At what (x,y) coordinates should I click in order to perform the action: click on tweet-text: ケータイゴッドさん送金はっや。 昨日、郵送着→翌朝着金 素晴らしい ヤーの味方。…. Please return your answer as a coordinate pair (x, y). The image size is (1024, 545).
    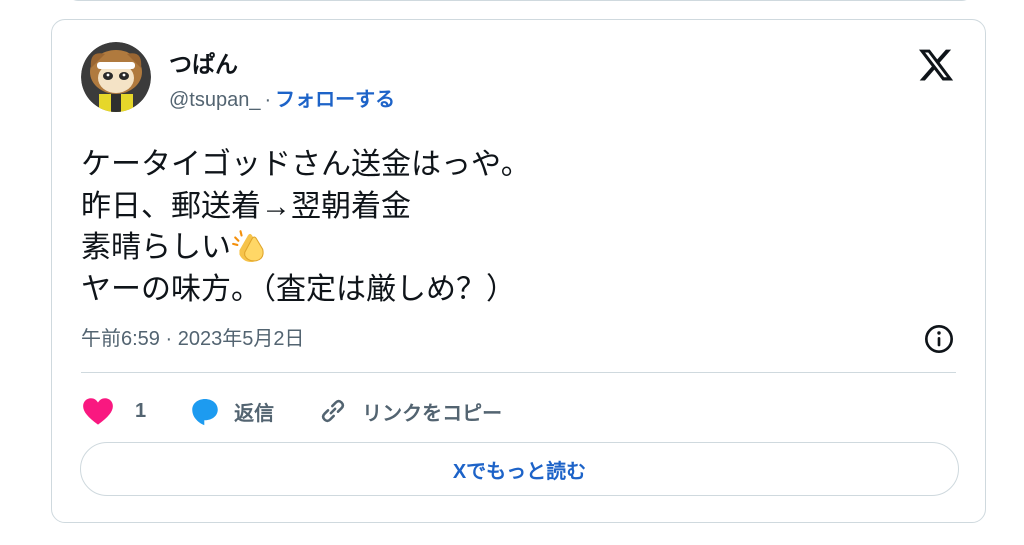
    Looking at the image, I should click on (306, 227).